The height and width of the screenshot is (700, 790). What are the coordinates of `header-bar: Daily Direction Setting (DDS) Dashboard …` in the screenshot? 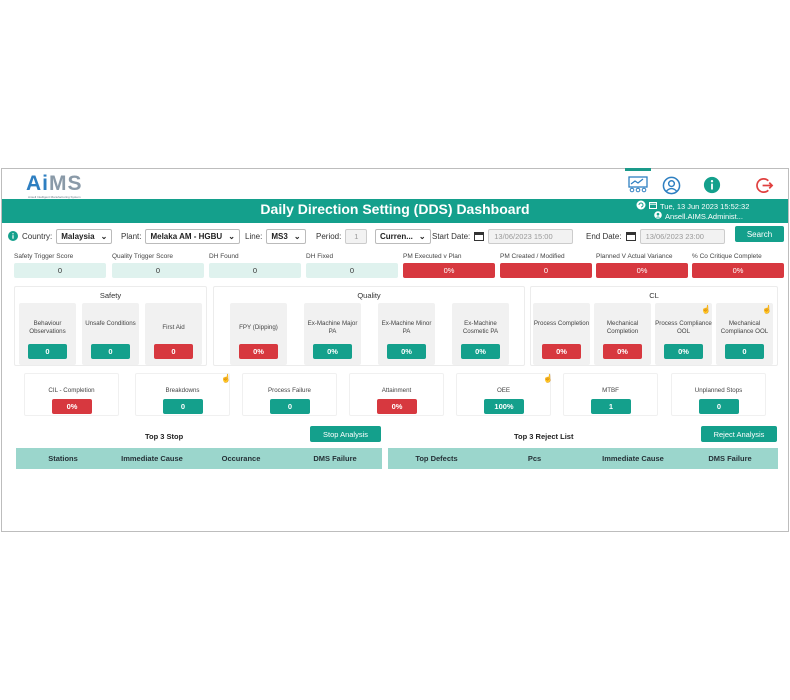 It's located at (395, 211).